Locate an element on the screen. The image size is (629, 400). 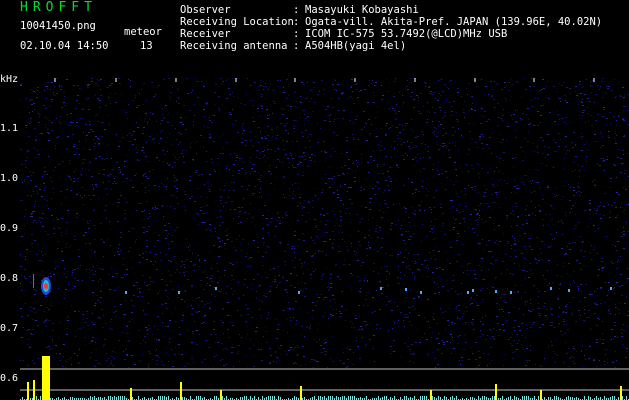
observer-label: Observer is located at coordinates (205, 10).